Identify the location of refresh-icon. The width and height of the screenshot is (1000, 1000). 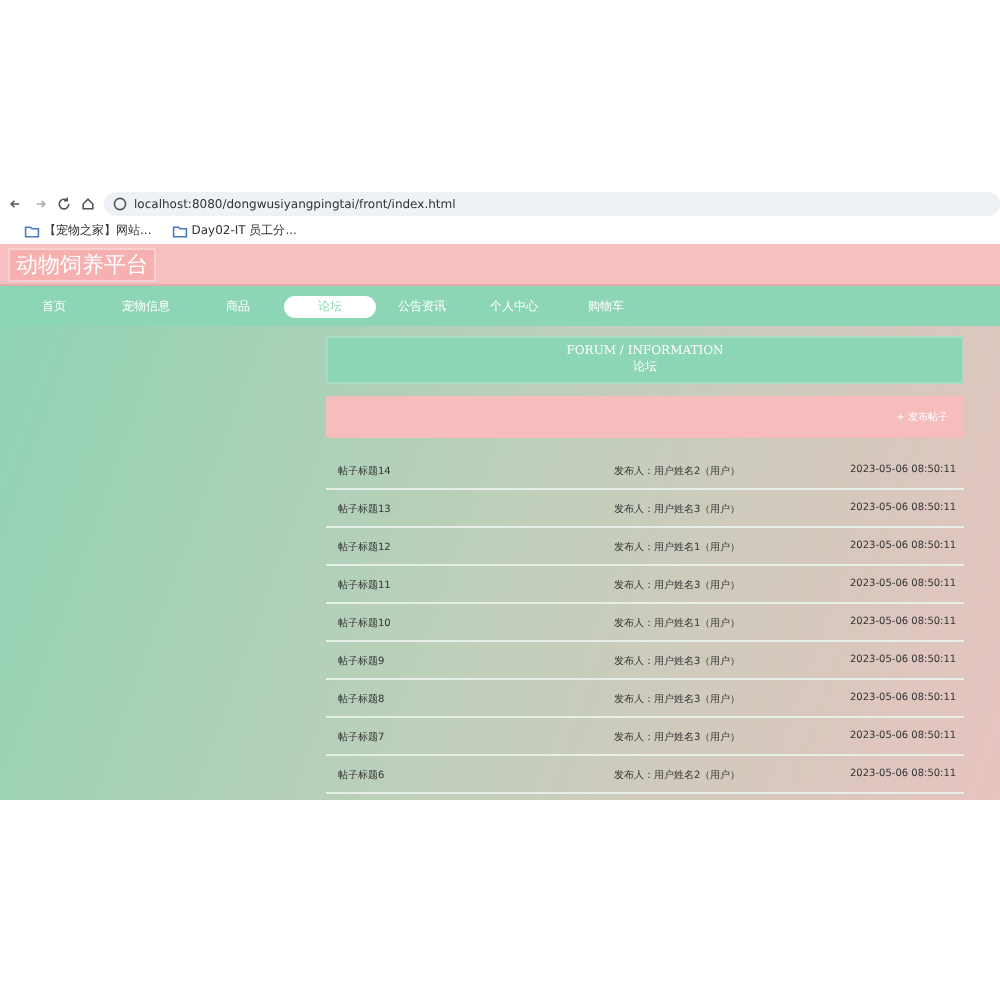
(64, 204).